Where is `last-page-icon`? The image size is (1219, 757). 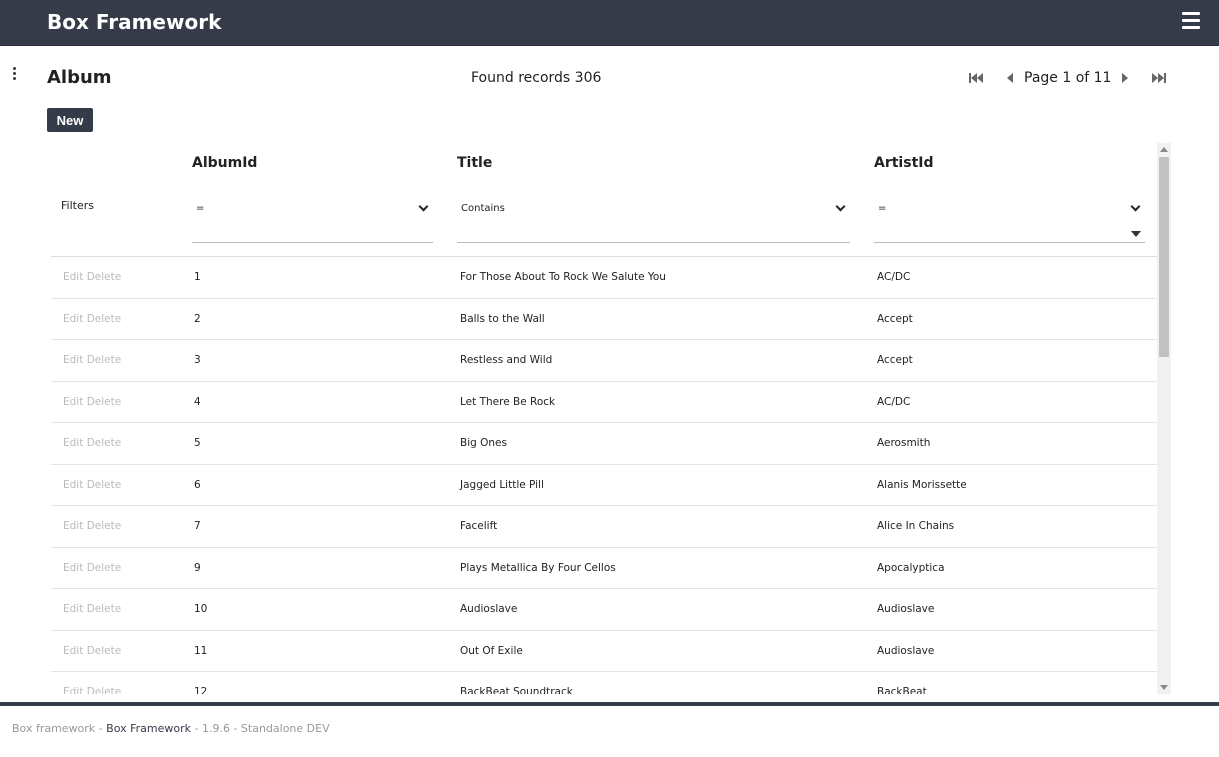
last-page-icon is located at coordinates (1159, 78).